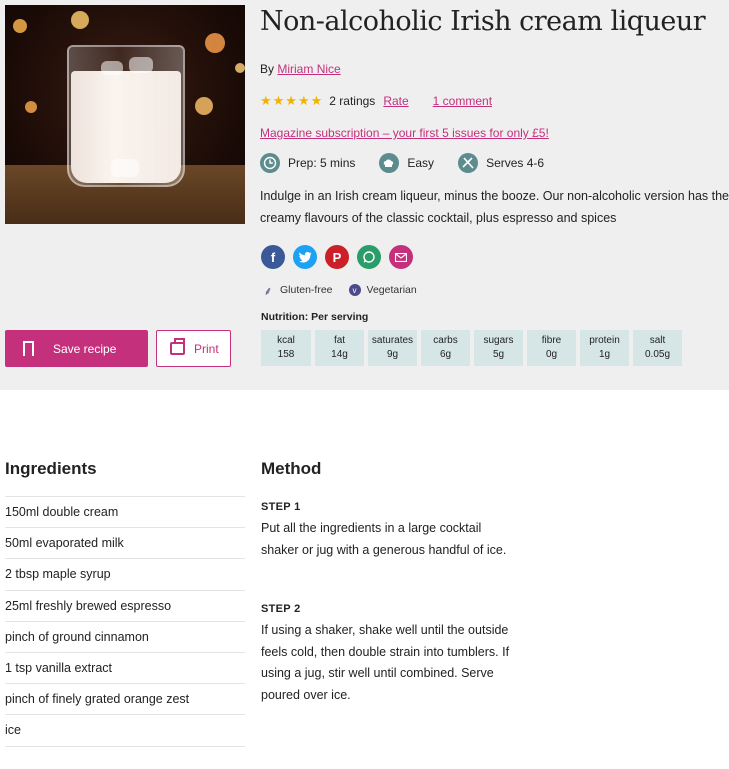 This screenshot has width=729, height=769. Describe the element at coordinates (273, 257) in the screenshot. I see `facebook-icon: f` at that location.